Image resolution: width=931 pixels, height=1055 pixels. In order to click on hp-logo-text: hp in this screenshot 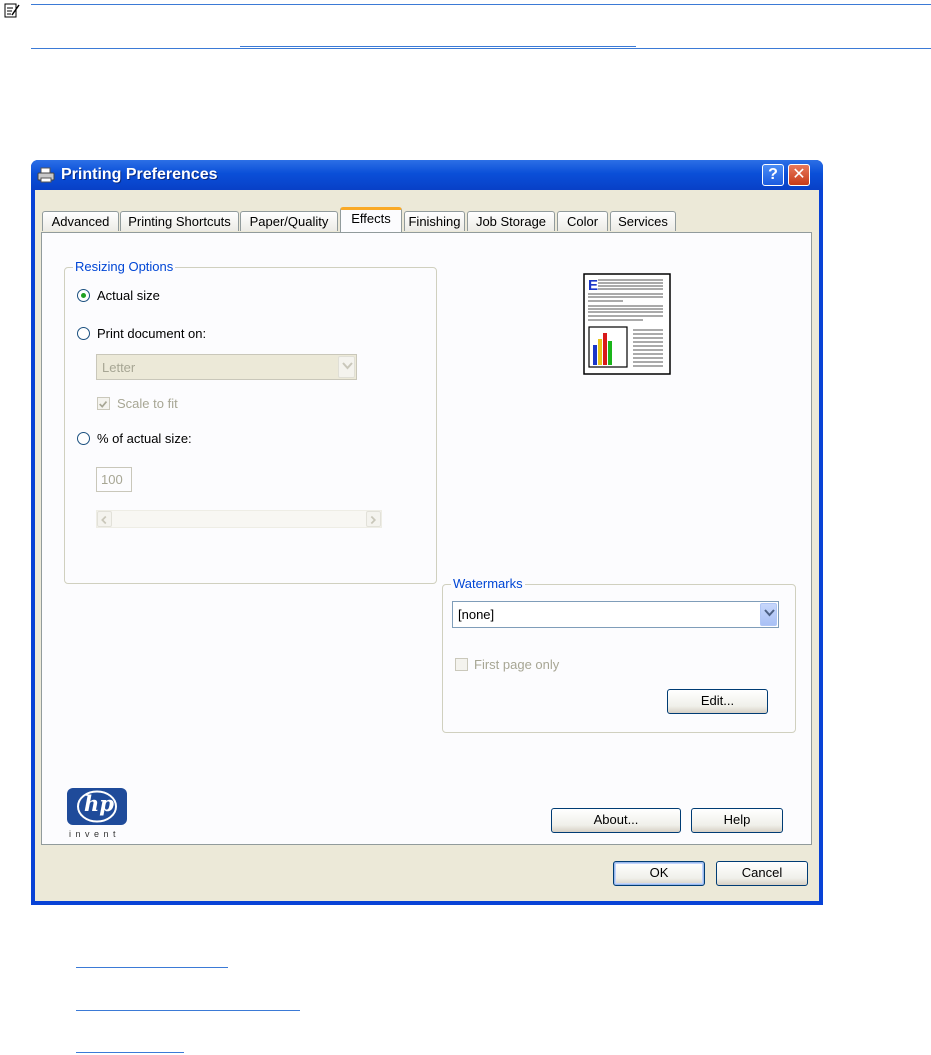, I will do `click(99, 803)`.